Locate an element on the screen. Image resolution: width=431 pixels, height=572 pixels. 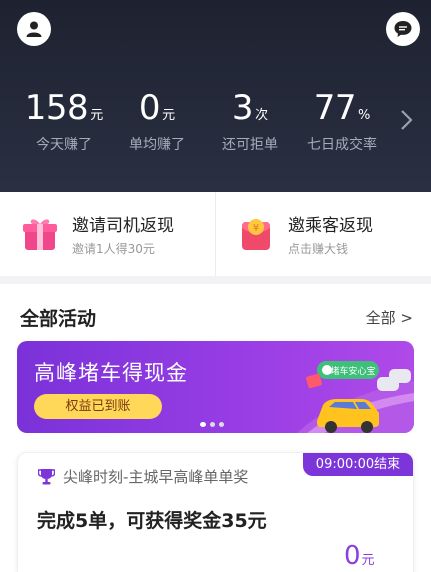
stat-label: 七日成交率 is located at coordinates (342, 145).